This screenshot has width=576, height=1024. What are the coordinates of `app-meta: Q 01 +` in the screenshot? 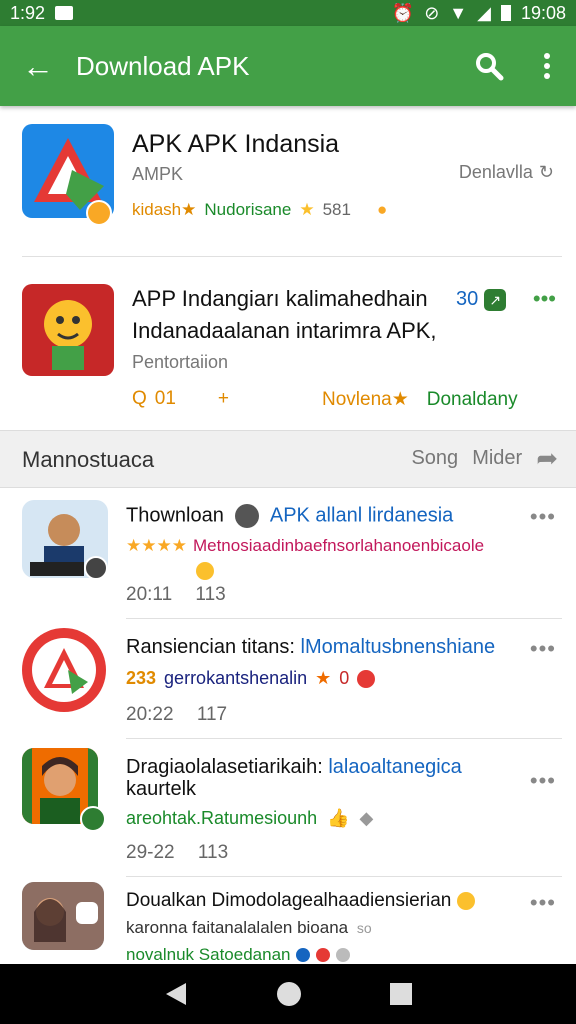 It's located at (180, 399).